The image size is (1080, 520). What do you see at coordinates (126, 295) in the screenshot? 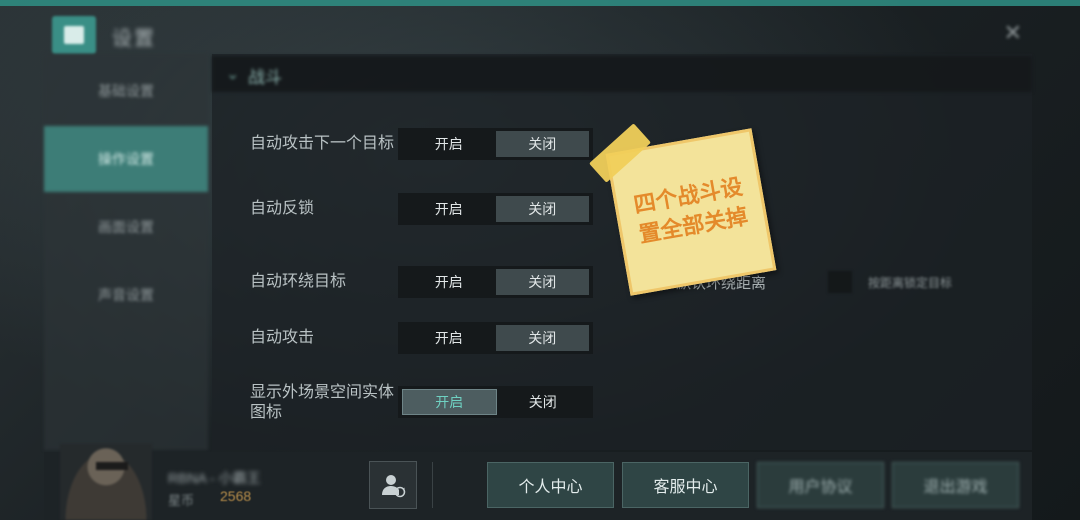
I see `sidebar-item-sound: 声音设置` at bounding box center [126, 295].